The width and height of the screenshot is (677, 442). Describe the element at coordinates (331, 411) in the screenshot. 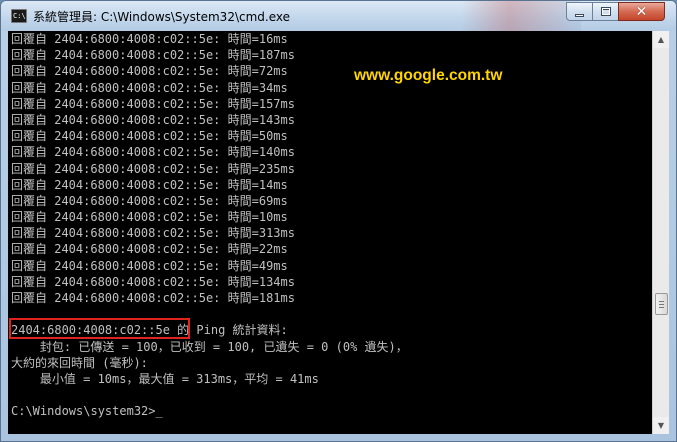

I see `command-prompt: C:\Windows\system32>_` at that location.